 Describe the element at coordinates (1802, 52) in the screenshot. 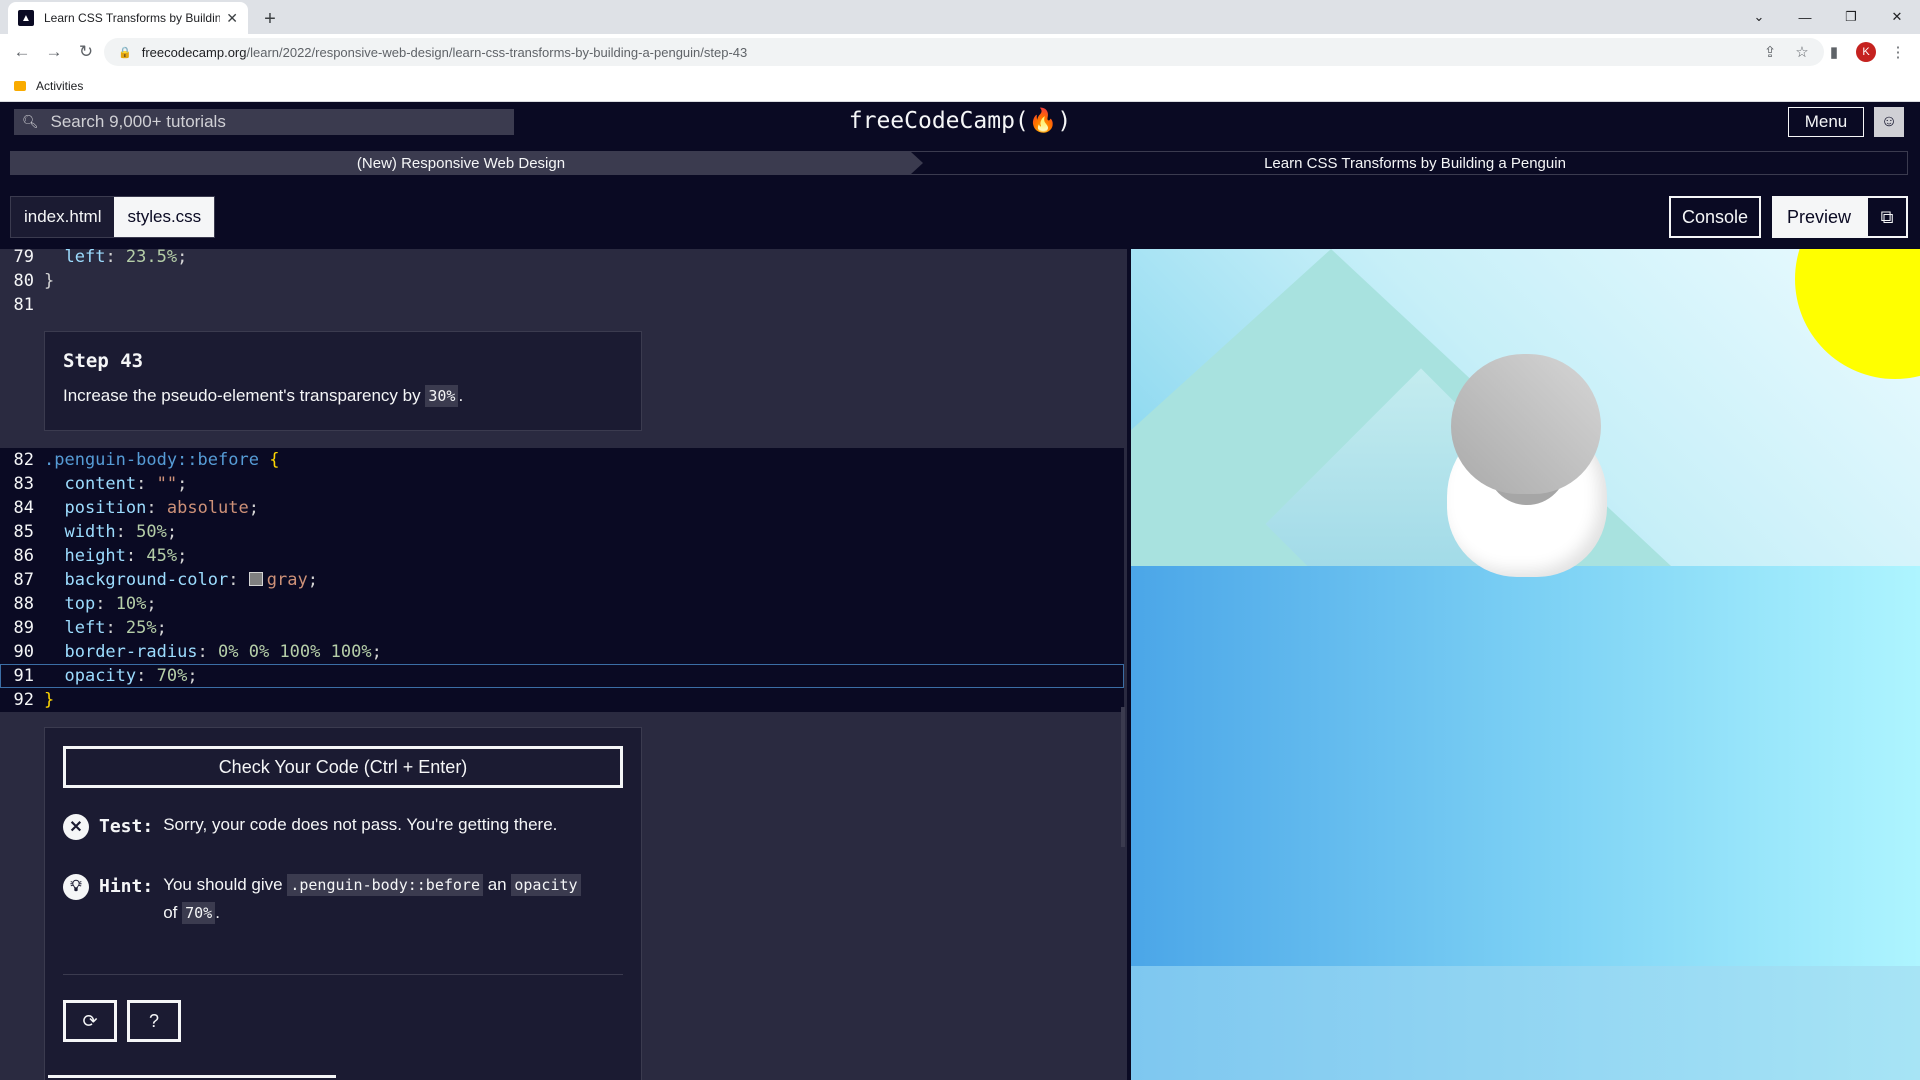

I see `bookmark-star-icon: ☆` at that location.